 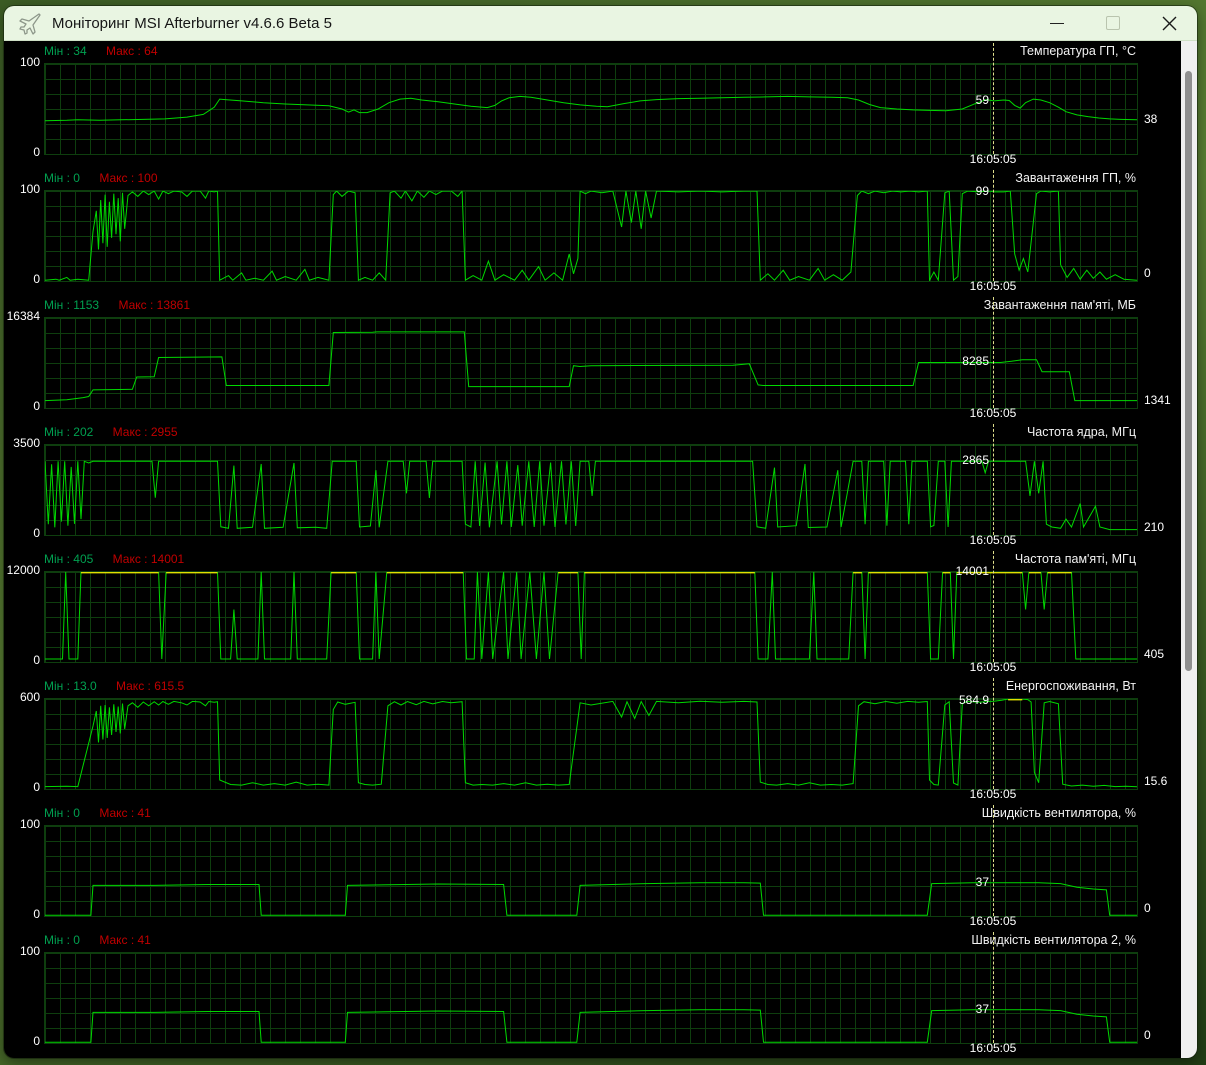 What do you see at coordinates (1053, 940) in the screenshot?
I see `panel-title: Швидкість вентилятора 2, %` at bounding box center [1053, 940].